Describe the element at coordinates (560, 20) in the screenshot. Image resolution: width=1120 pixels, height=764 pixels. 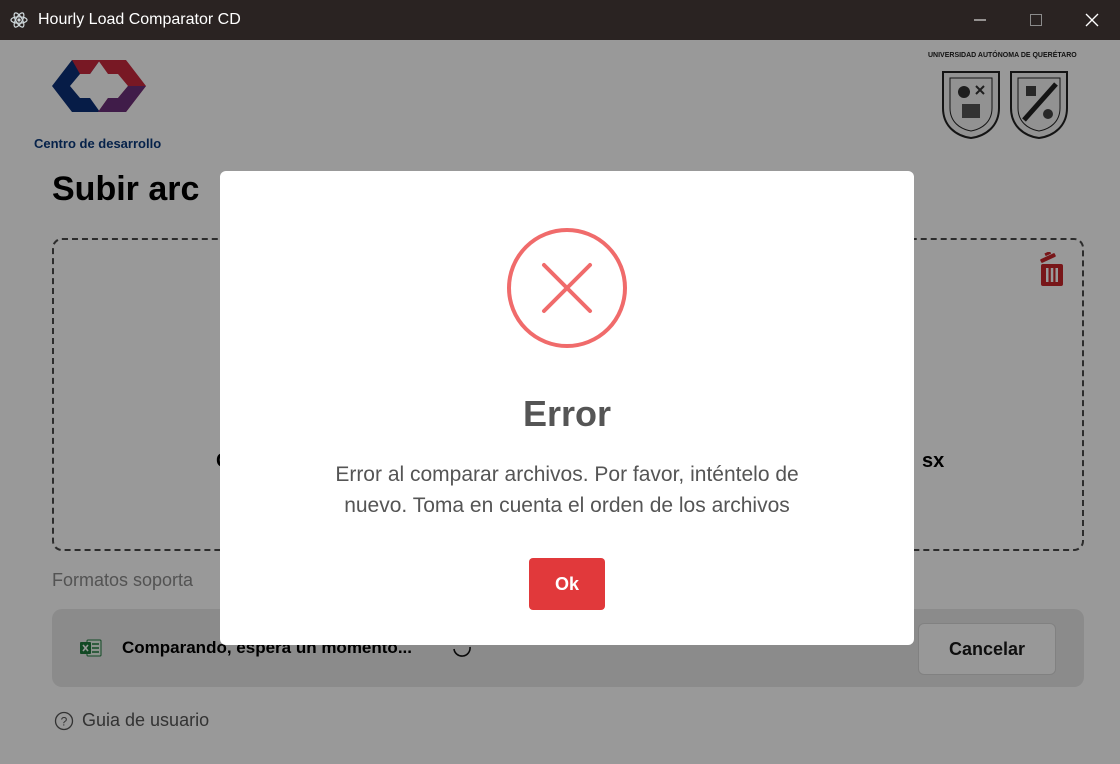
I see `window-titlebar: Hourly Load Comparator CD` at that location.